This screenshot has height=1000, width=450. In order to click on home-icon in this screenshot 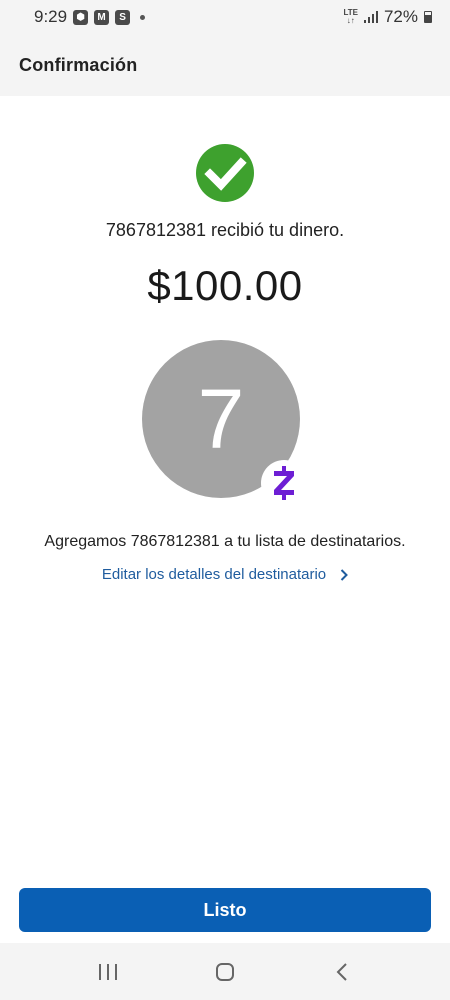, I will do `click(224, 971)`.